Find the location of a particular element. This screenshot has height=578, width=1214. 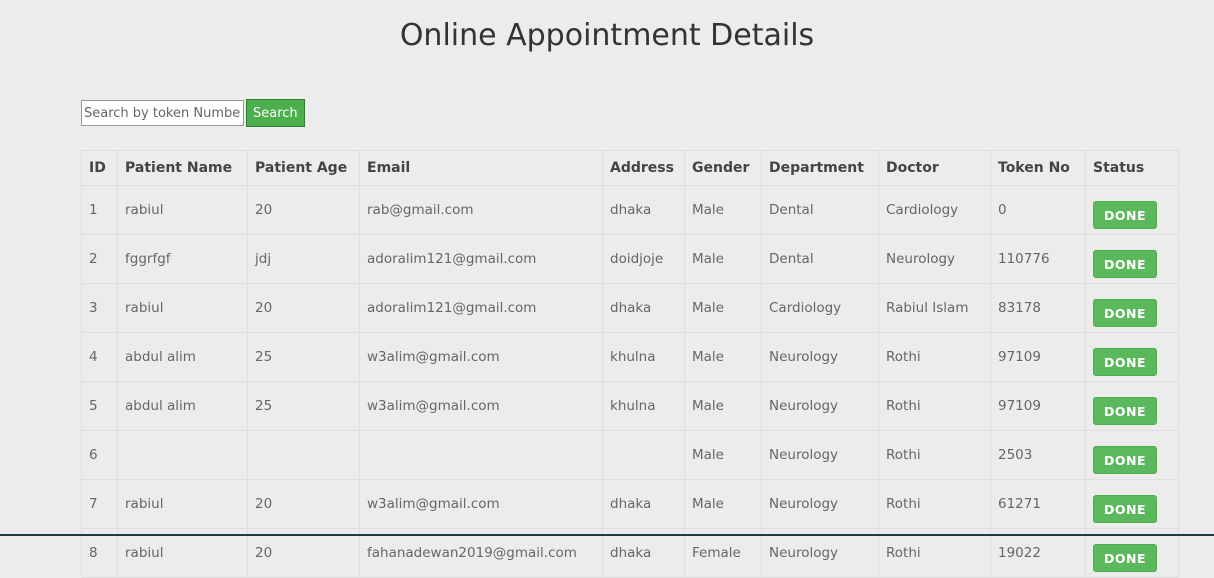

search-button: Search is located at coordinates (275, 113).